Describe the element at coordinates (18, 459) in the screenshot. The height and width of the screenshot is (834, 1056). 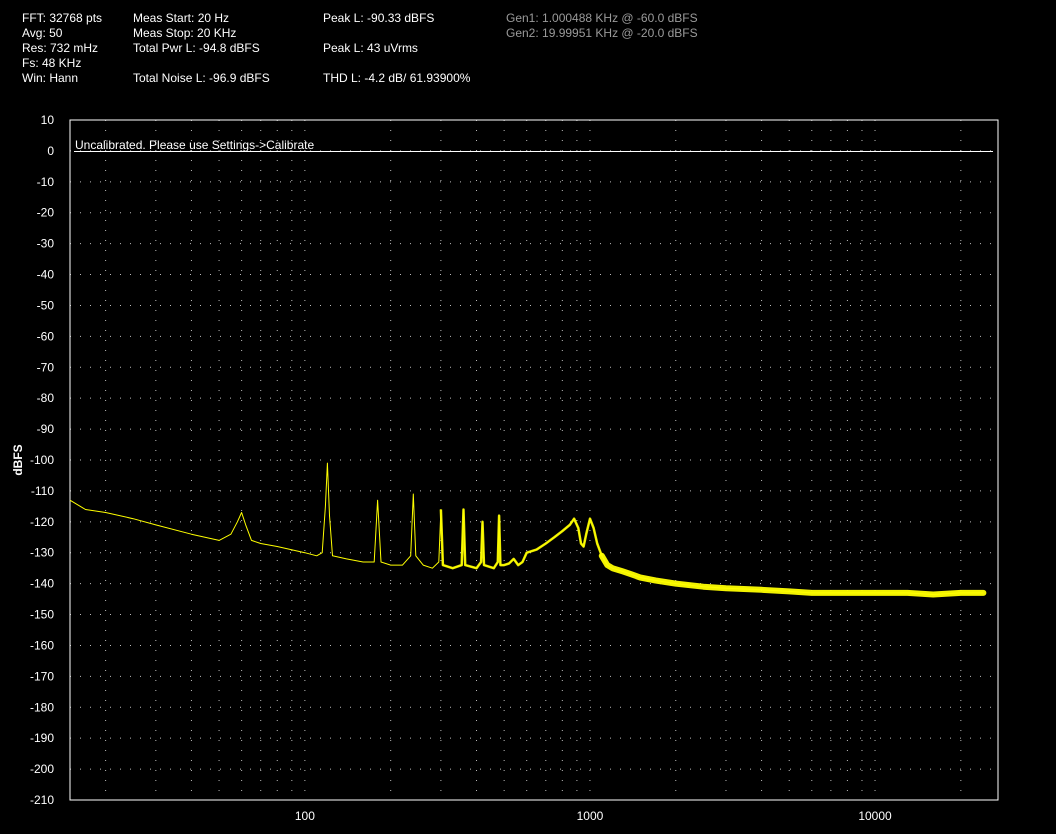
I see `y-axis-label: dBFS` at that location.